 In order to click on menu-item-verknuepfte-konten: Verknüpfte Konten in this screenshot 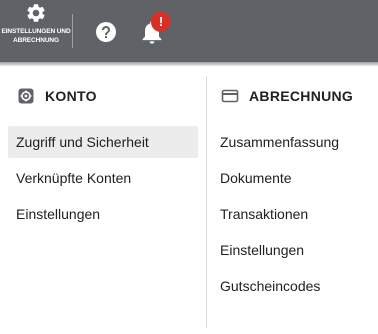, I will do `click(103, 178)`.